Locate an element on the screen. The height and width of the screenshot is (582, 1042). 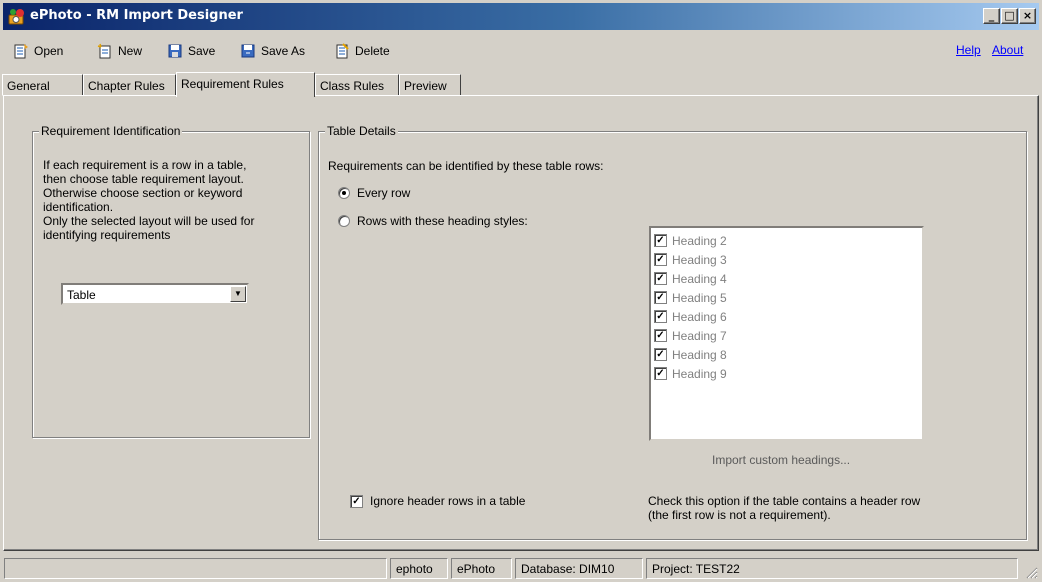
requirement-identification-legend: Requirement Identification is located at coordinates (111, 131).